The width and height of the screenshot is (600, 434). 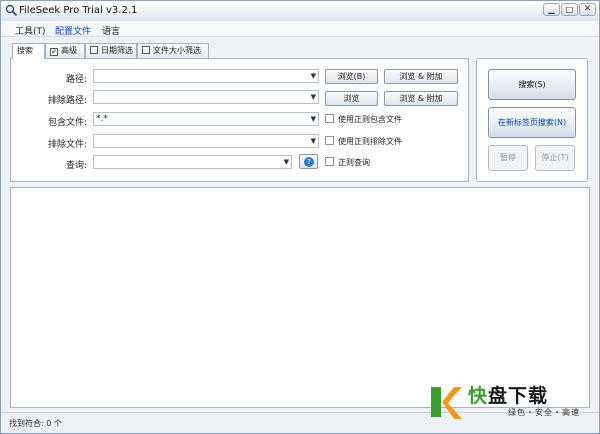 I want to click on path-input: ▼, so click(x=206, y=76).